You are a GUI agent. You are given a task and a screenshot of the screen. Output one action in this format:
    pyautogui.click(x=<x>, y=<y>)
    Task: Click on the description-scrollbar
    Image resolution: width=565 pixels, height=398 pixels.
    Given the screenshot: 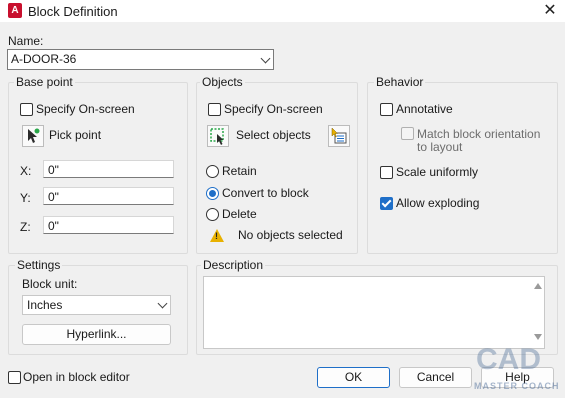 What is the action you would take?
    pyautogui.click(x=537, y=312)
    